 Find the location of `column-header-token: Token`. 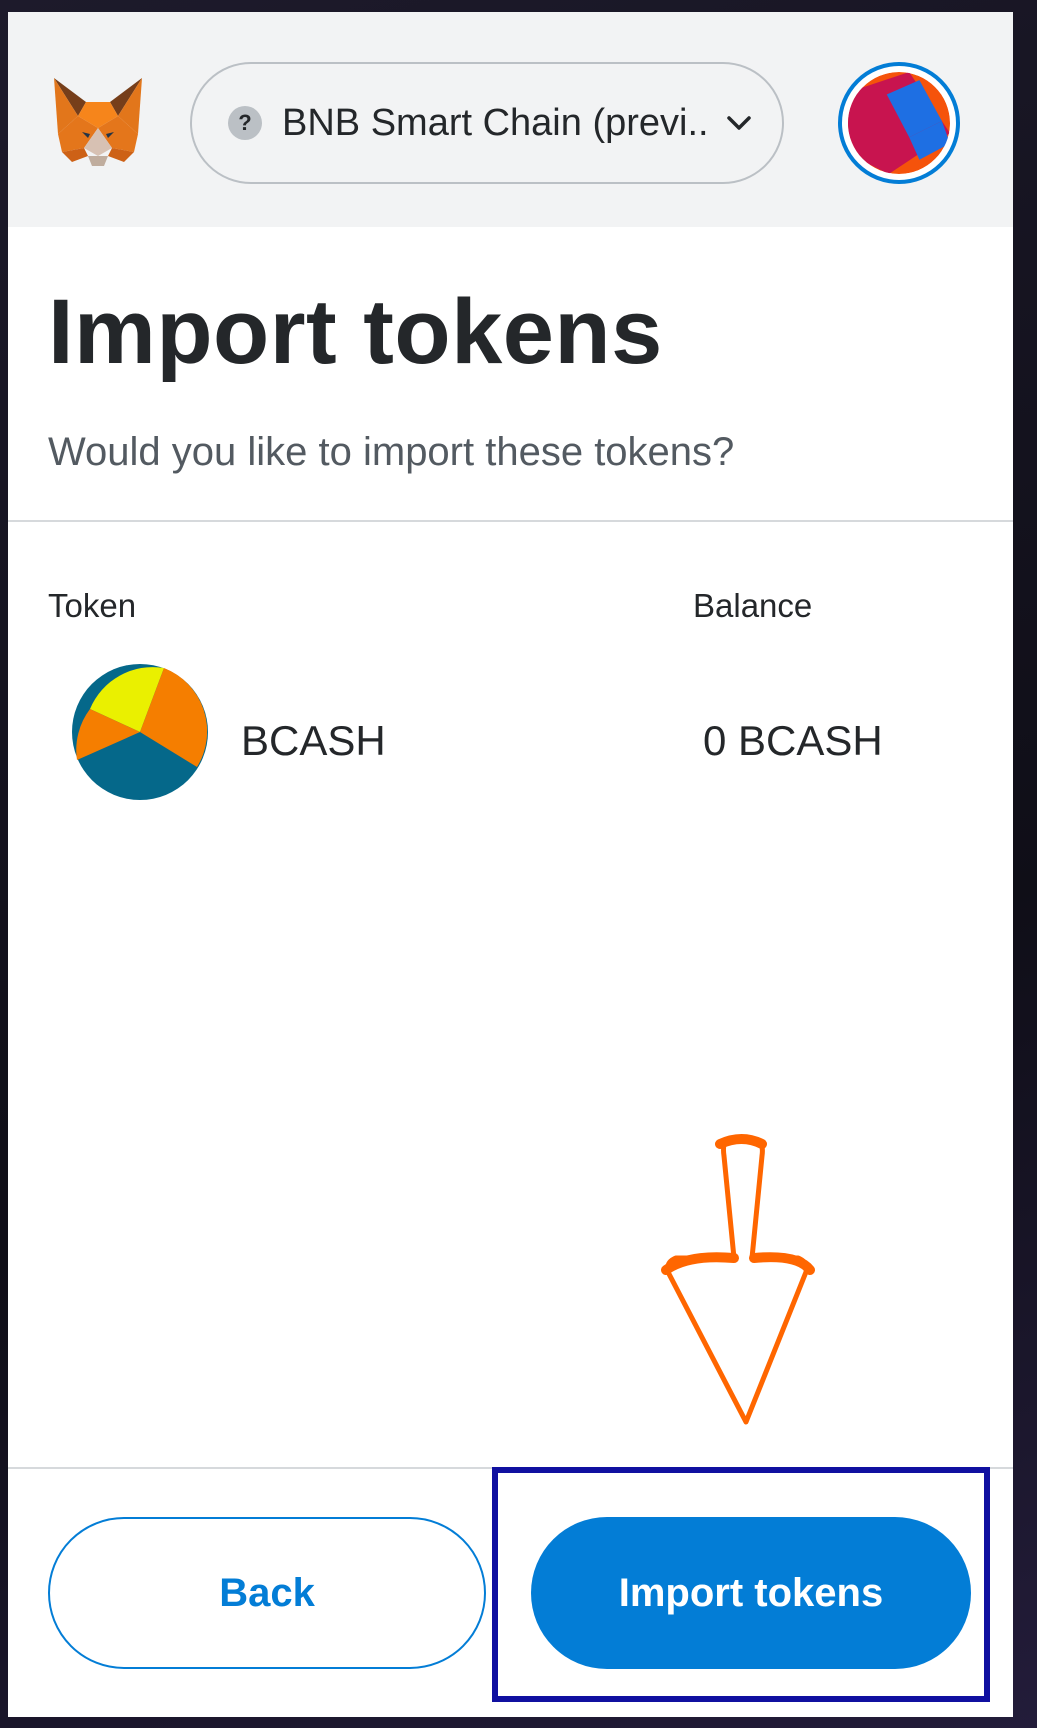

column-header-token: Token is located at coordinates (92, 605).